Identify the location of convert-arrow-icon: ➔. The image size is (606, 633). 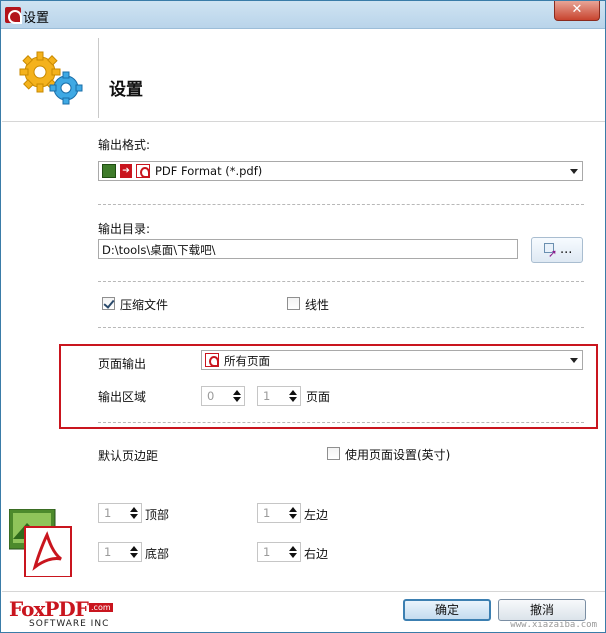
(126, 171).